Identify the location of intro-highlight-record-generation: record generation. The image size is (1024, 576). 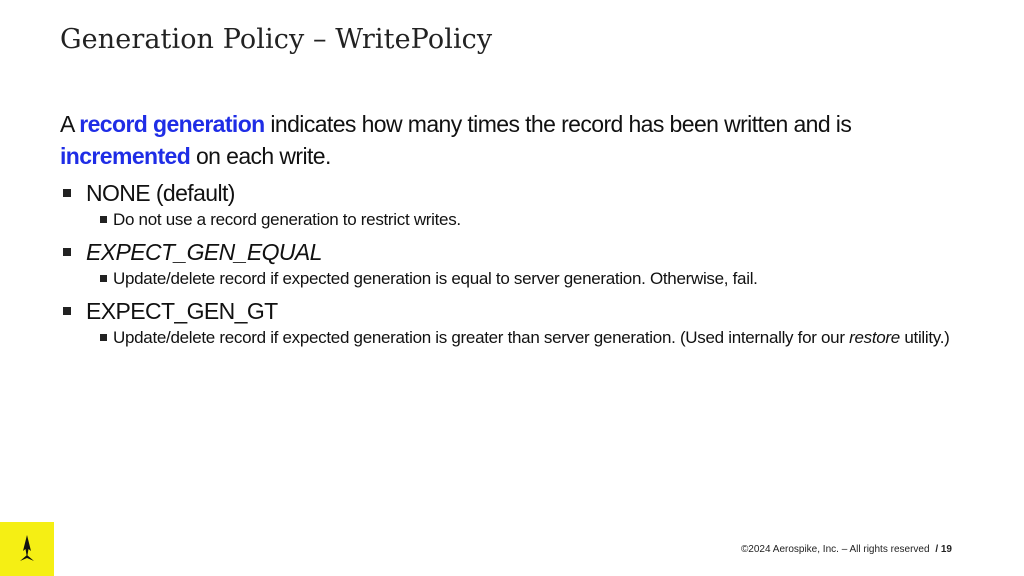
(172, 124).